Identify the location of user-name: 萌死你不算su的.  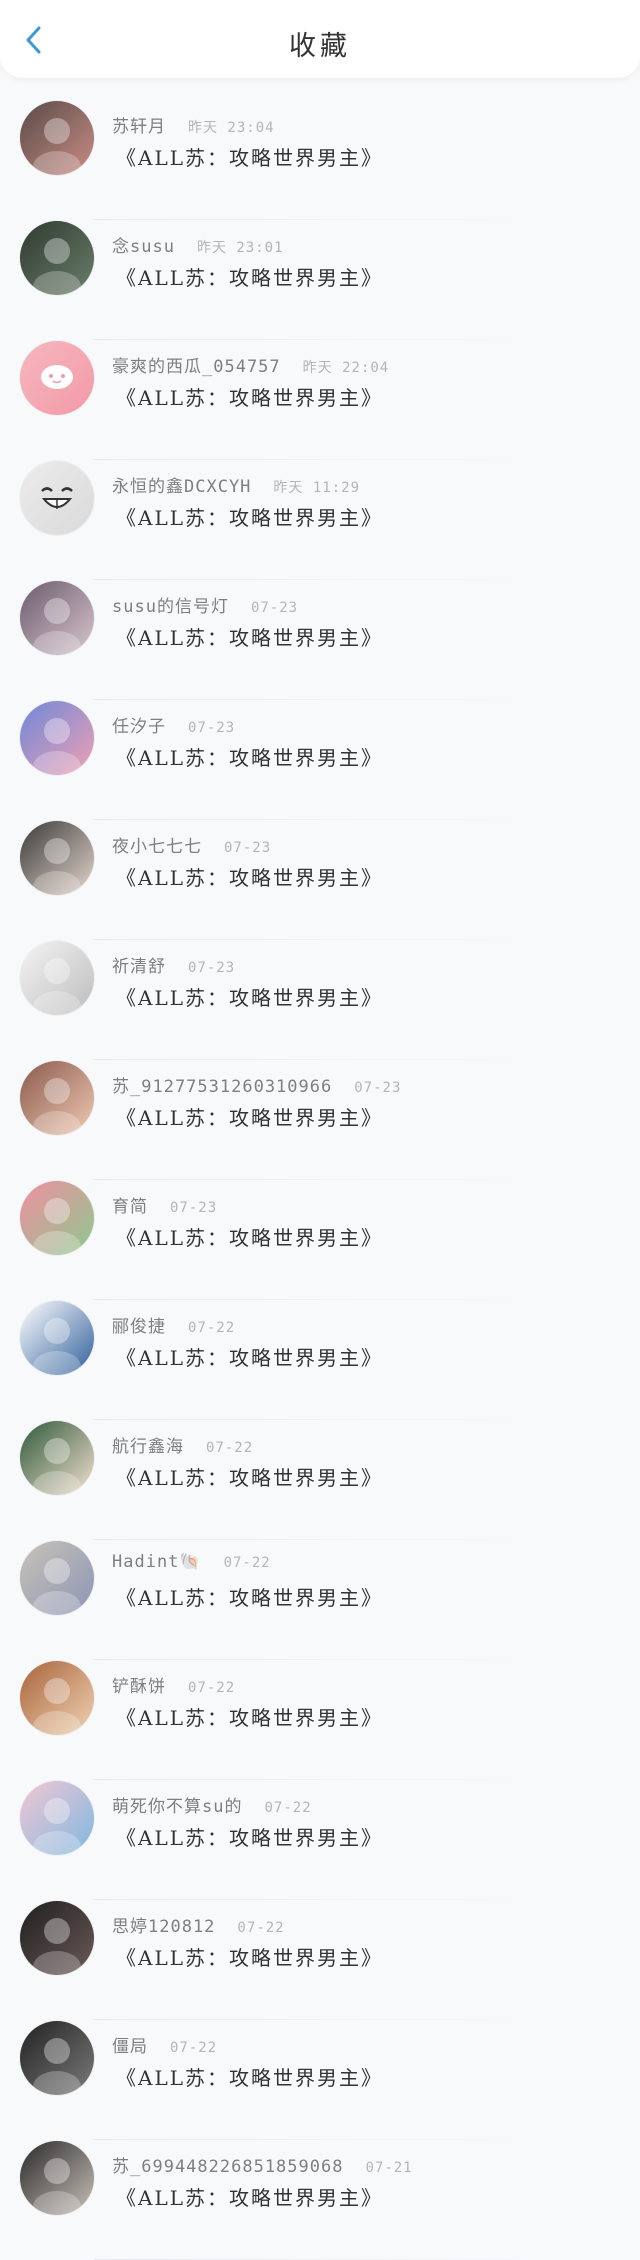
(177, 1807).